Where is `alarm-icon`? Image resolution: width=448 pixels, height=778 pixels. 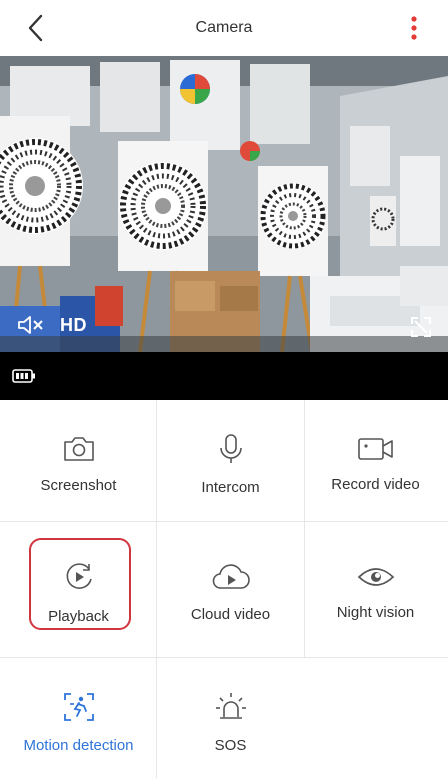 alarm-icon is located at coordinates (230, 705).